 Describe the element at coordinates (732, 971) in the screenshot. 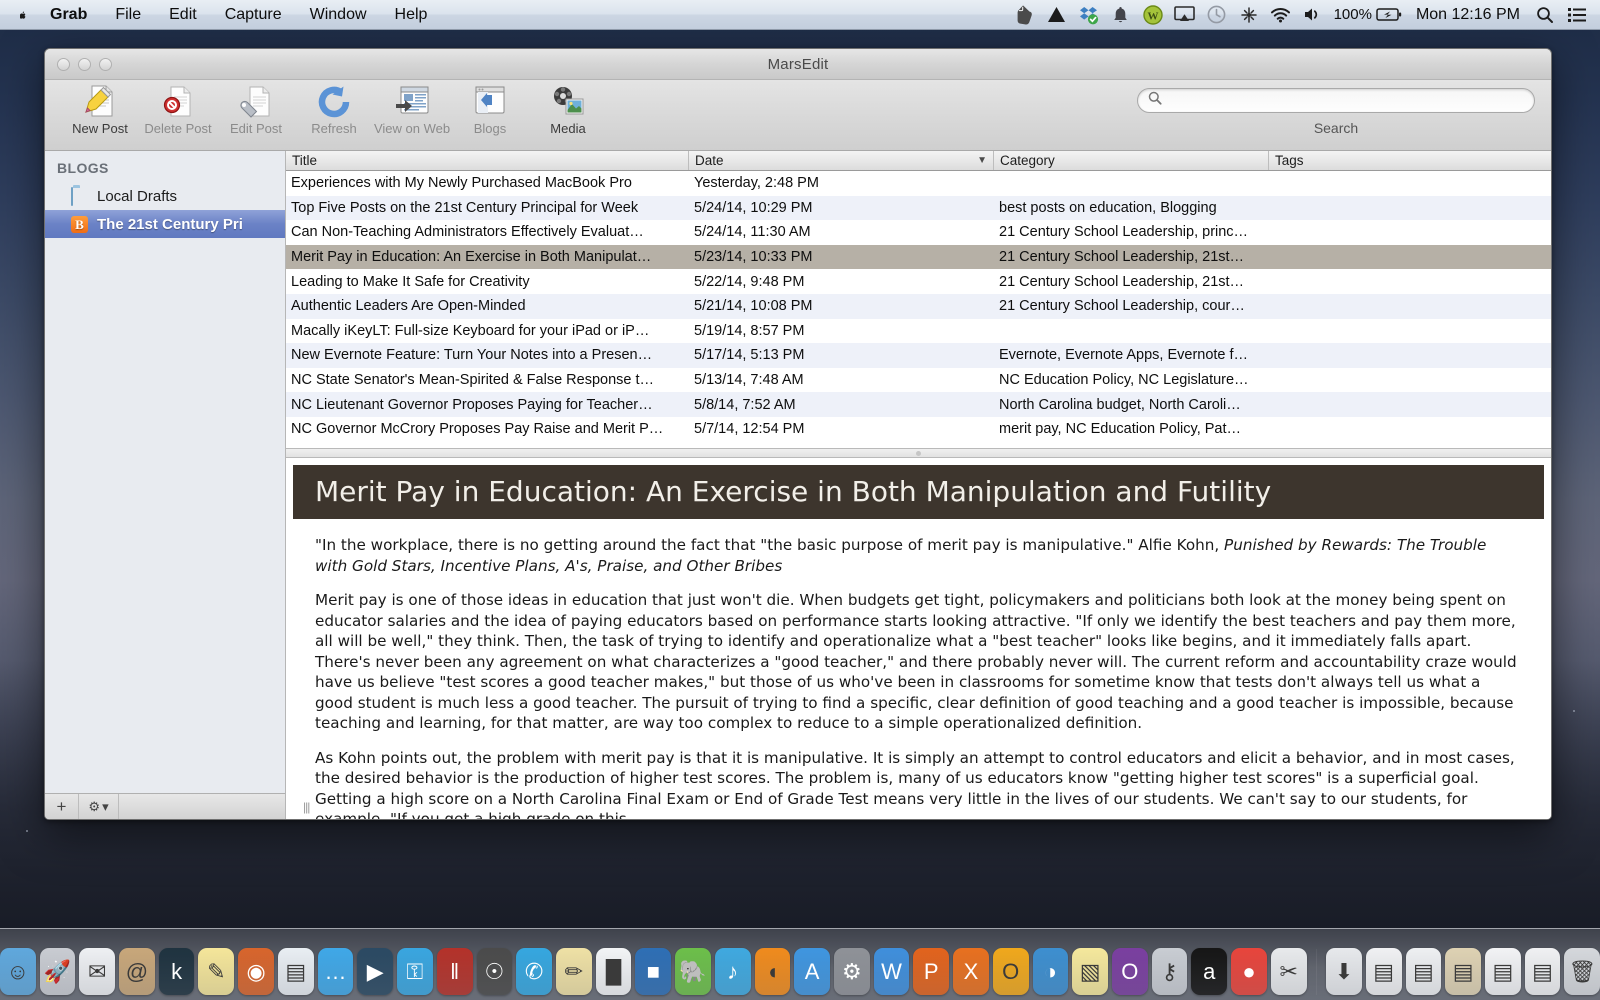

I see `dock-item-itunes: ♪` at that location.